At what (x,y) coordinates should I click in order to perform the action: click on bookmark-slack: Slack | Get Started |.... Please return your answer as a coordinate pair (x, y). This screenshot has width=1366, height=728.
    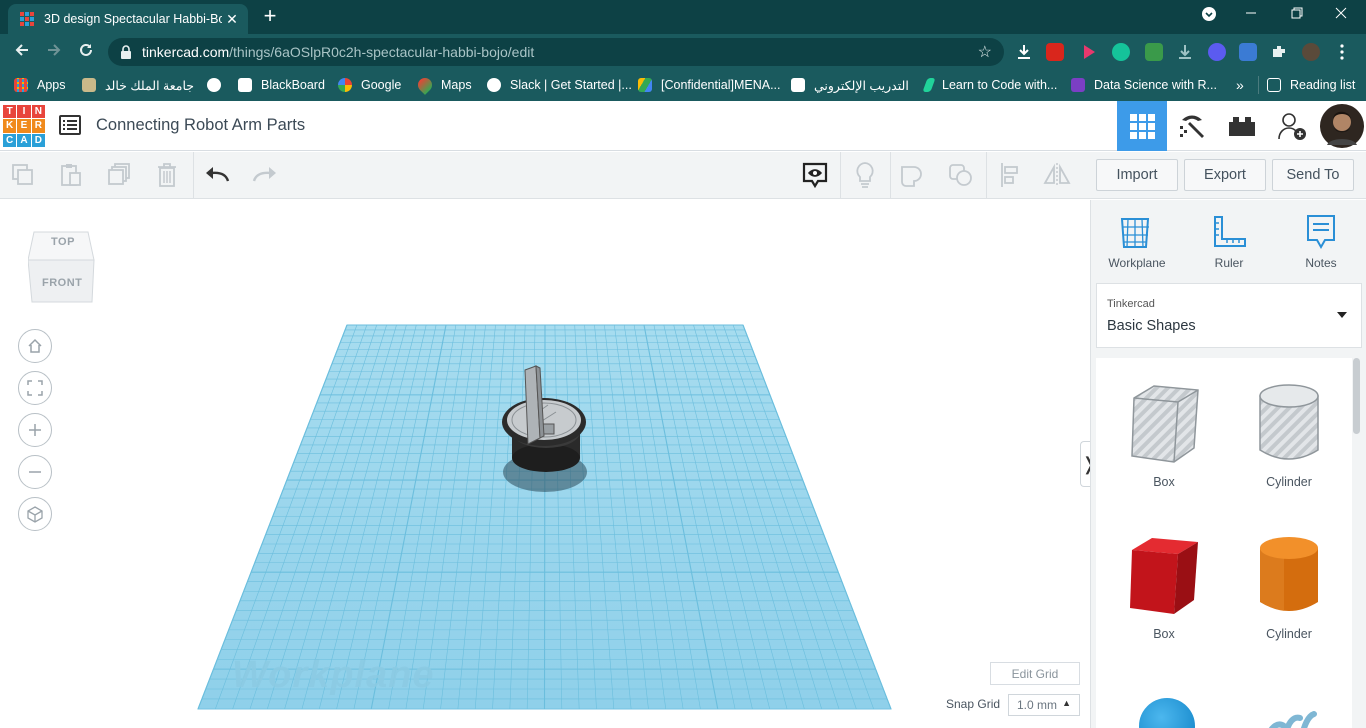
    Looking at the image, I should click on (559, 85).